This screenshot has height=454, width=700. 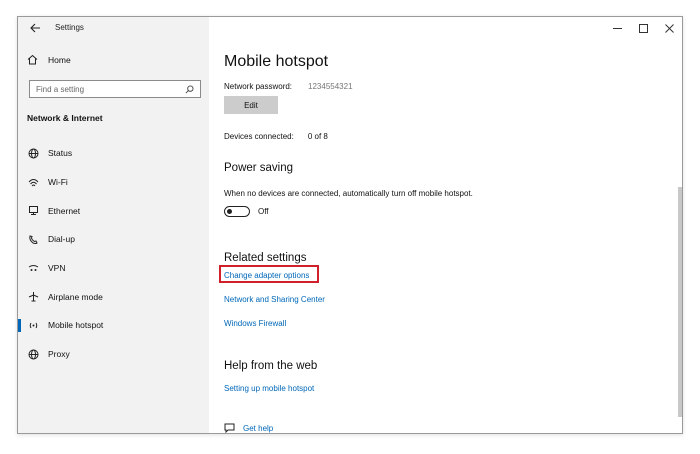 What do you see at coordinates (680, 302) in the screenshot?
I see `scrollbar` at bounding box center [680, 302].